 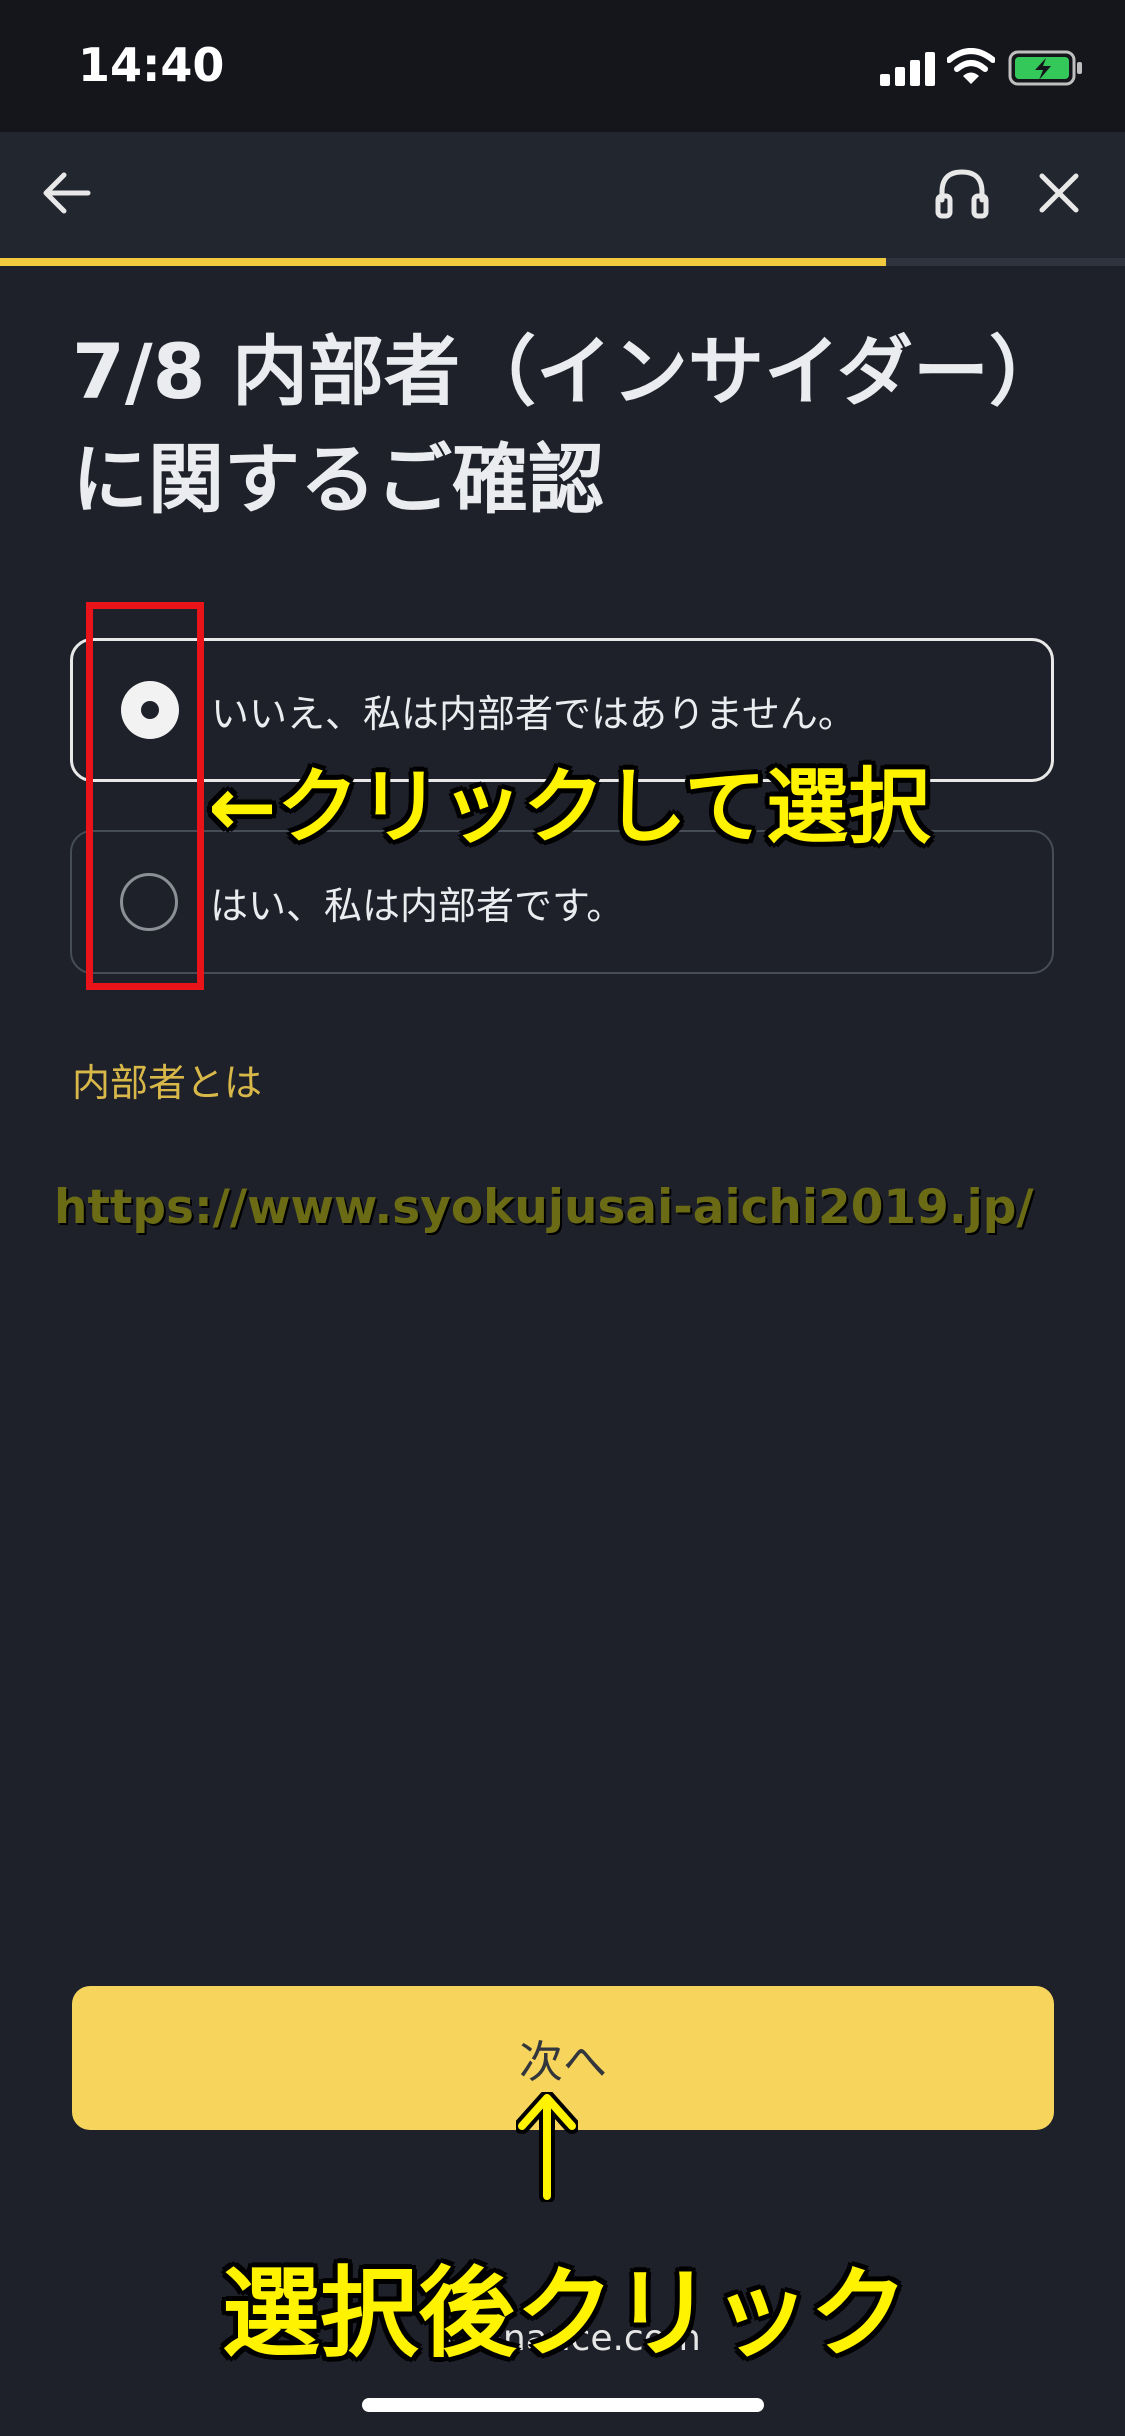 What do you see at coordinates (549, 425) in the screenshot?
I see `page-title: 7/8 内部者（インサイダー）に関するご確認` at bounding box center [549, 425].